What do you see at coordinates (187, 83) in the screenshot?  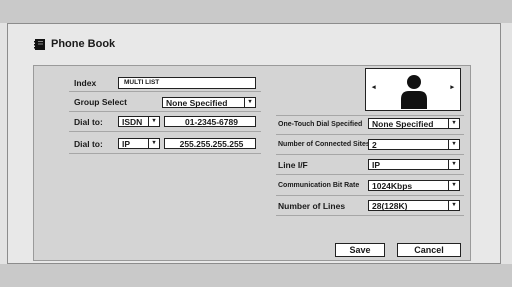 I see `index-input: MULTI LIST` at bounding box center [187, 83].